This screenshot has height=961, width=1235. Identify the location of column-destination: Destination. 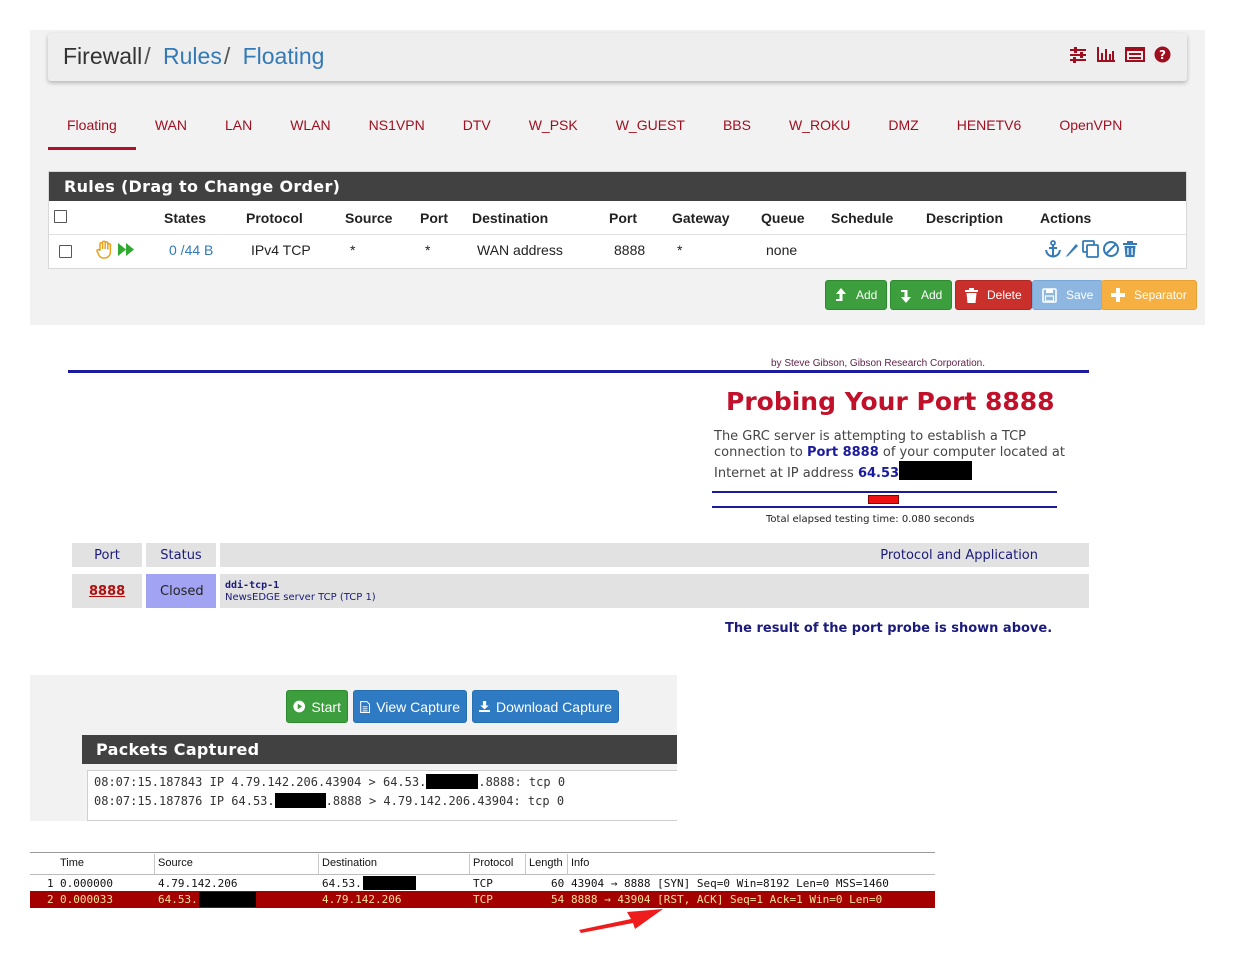
(510, 218).